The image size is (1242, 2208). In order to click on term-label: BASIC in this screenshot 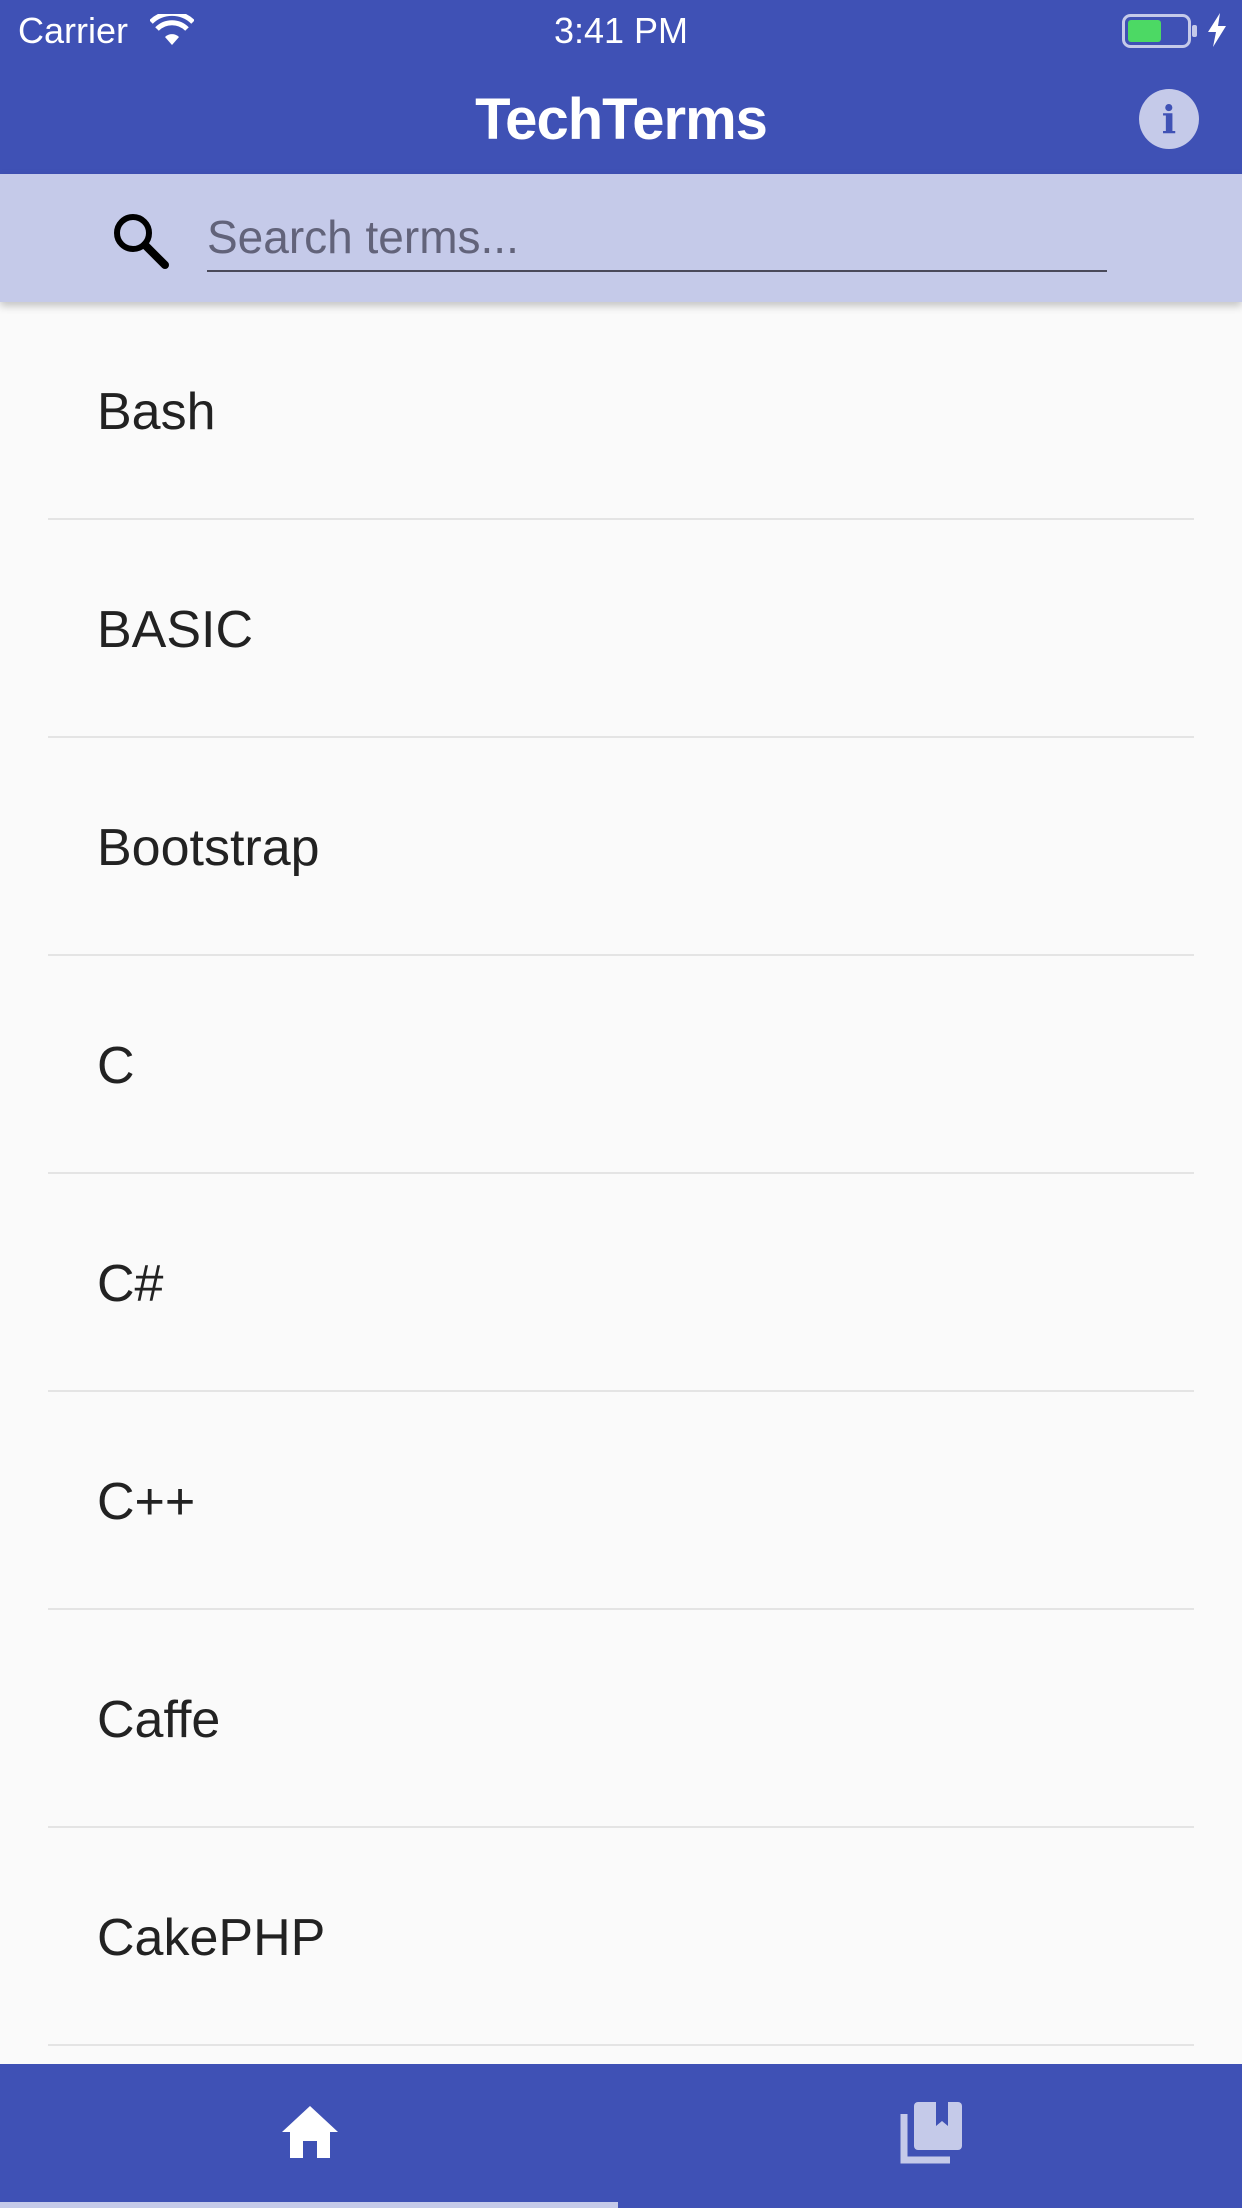, I will do `click(175, 630)`.